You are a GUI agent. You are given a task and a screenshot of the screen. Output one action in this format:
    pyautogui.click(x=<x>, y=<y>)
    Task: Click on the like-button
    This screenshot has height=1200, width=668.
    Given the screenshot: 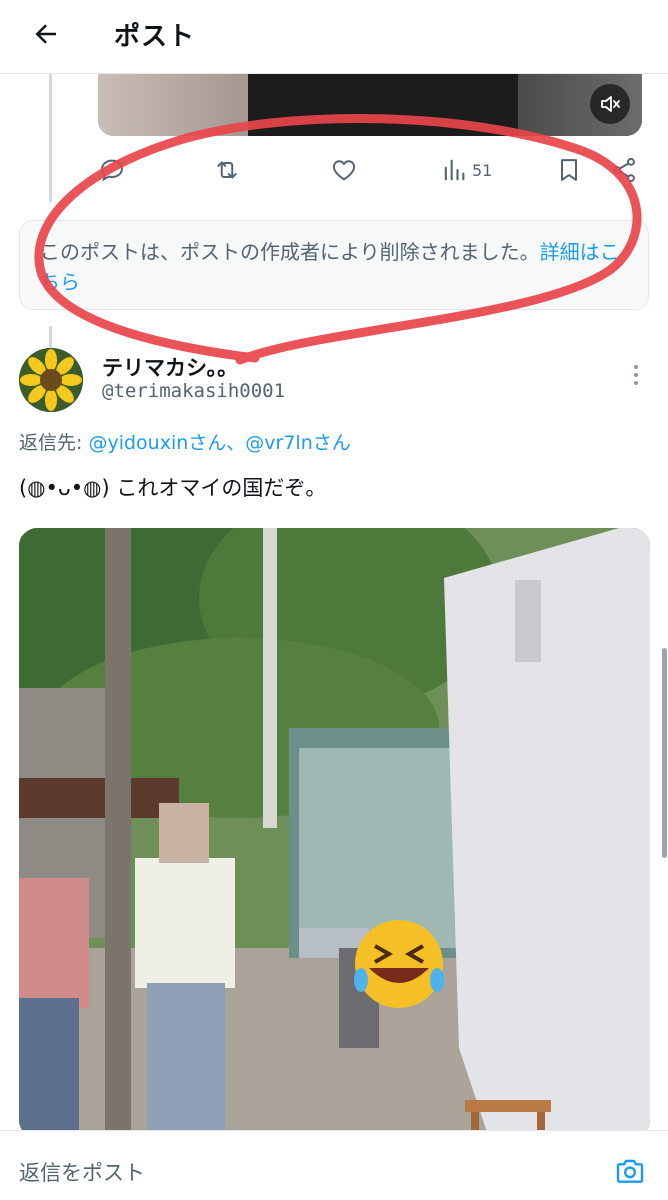 What is the action you would take?
    pyautogui.click(x=344, y=170)
    